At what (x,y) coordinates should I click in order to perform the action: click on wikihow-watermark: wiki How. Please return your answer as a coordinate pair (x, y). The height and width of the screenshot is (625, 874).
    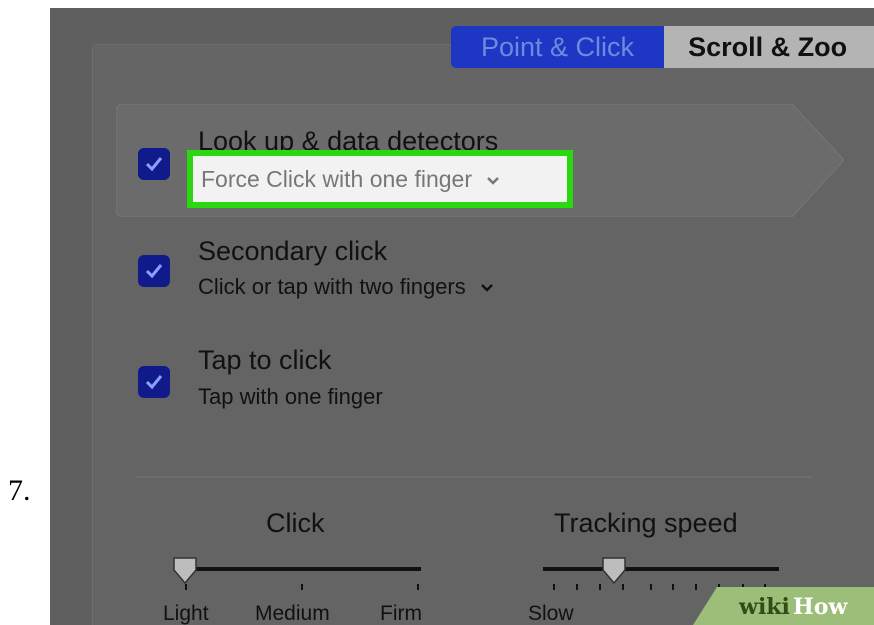
    Looking at the image, I should click on (783, 606).